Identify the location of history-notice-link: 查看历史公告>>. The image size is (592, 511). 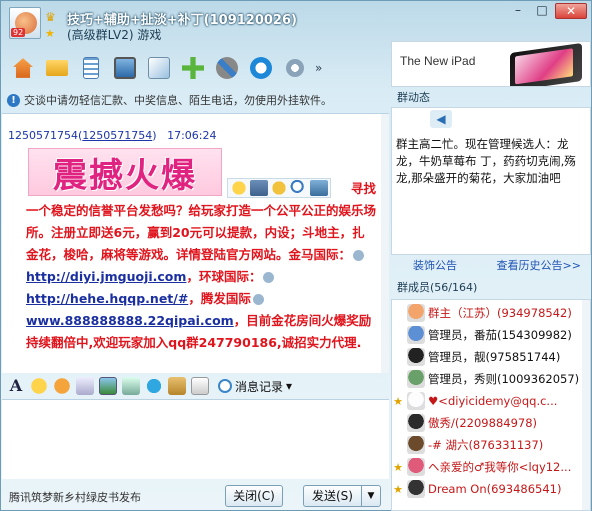
(539, 265).